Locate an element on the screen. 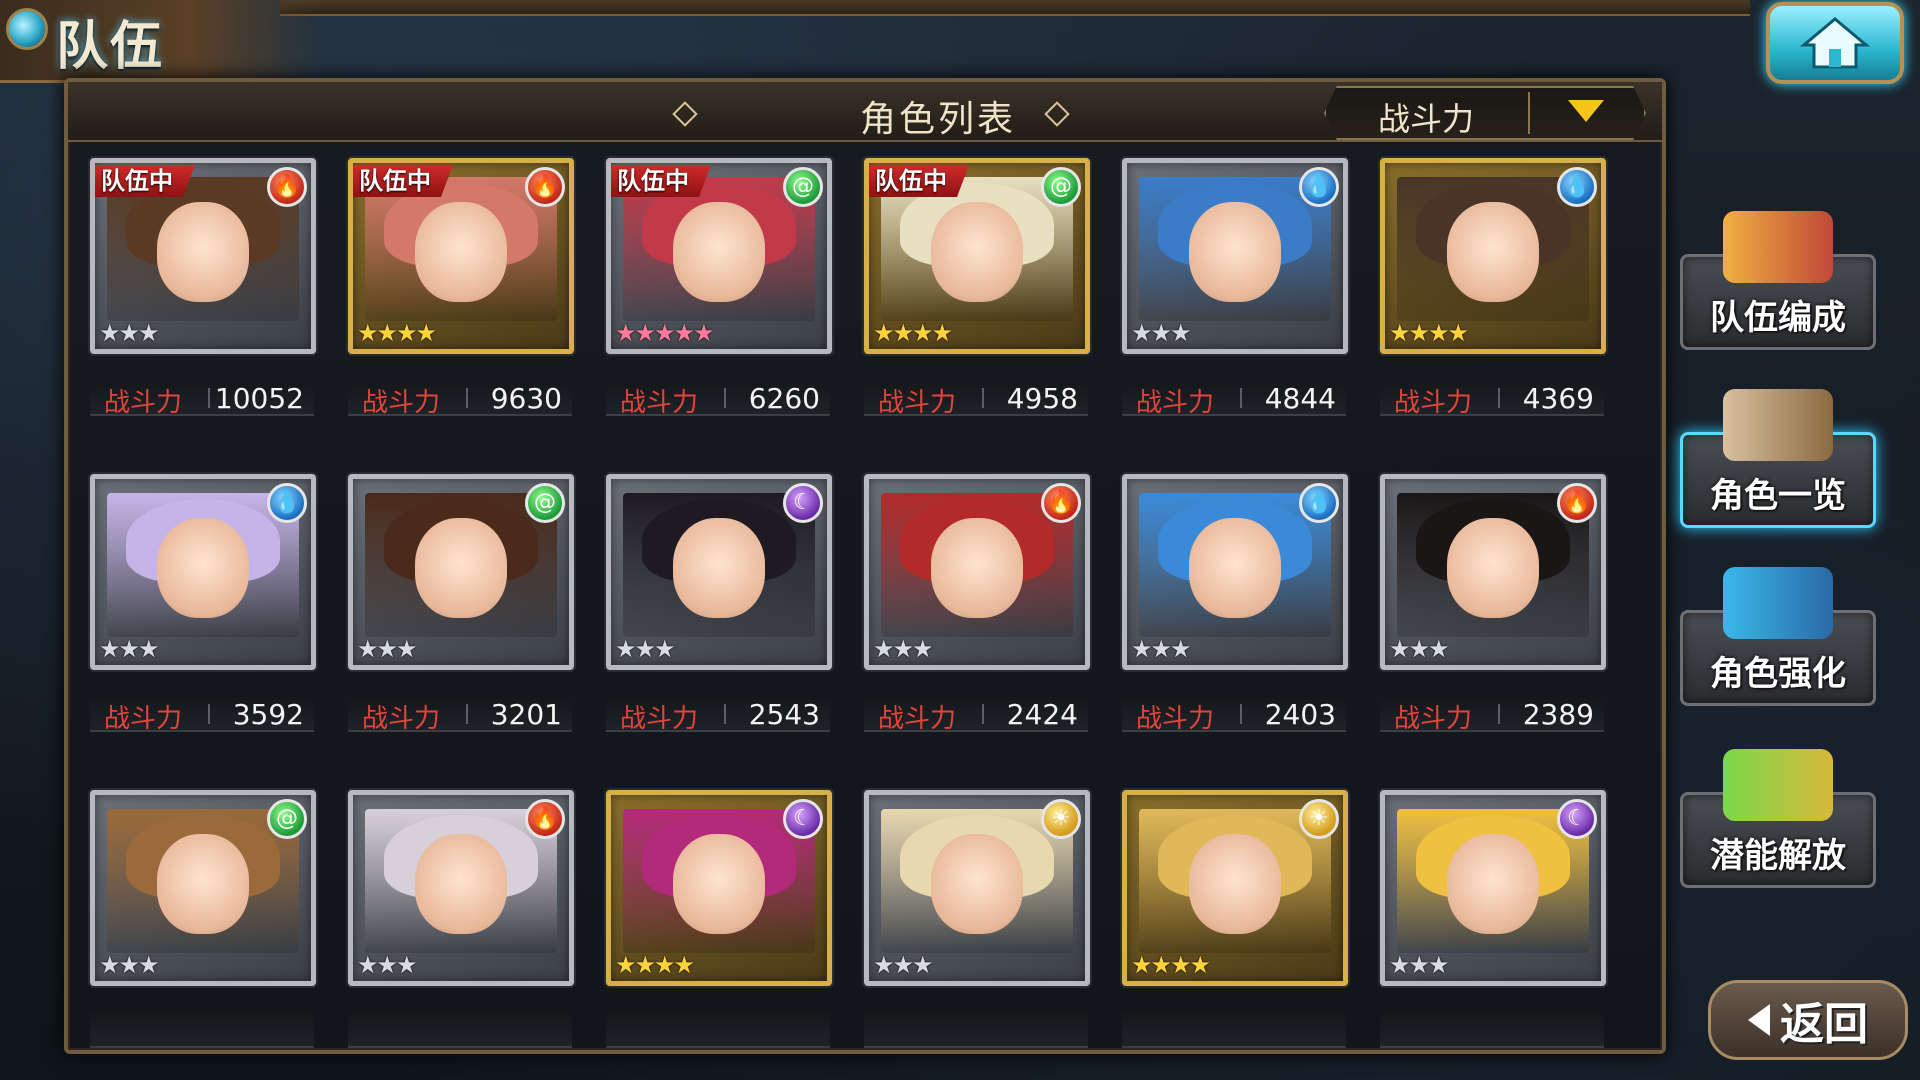 This screenshot has height=1080, width=1920. diamond-ornament-icon is located at coordinates (685, 114).